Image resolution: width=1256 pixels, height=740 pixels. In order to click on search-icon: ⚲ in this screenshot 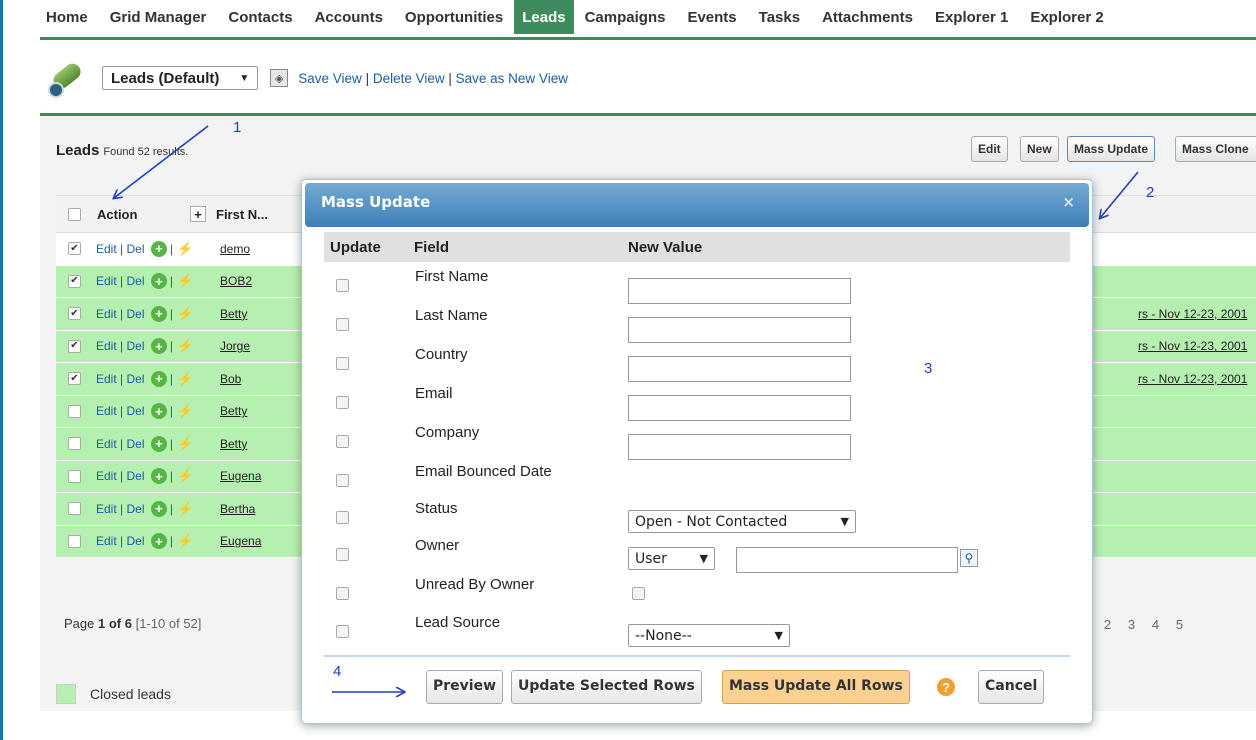, I will do `click(969, 558)`.